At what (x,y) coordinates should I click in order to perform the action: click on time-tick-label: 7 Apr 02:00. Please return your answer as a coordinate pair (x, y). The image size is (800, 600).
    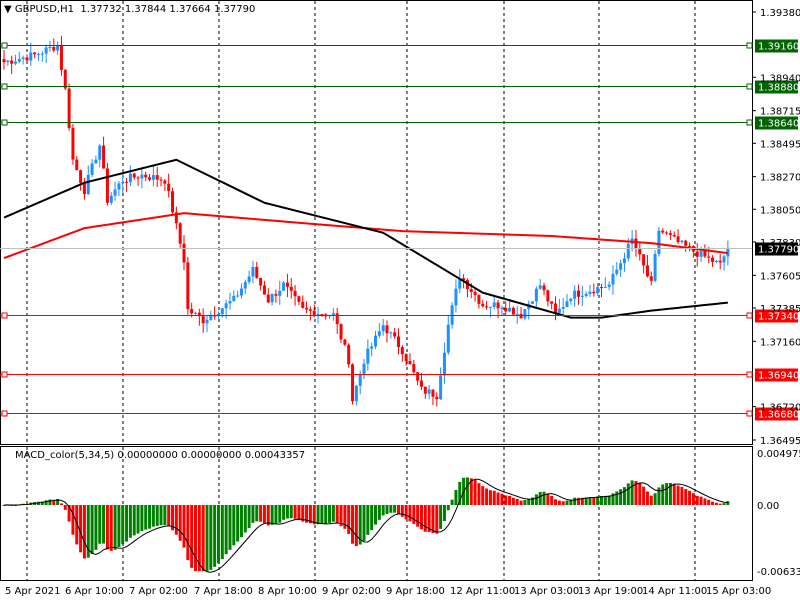
    Looking at the image, I should click on (158, 591).